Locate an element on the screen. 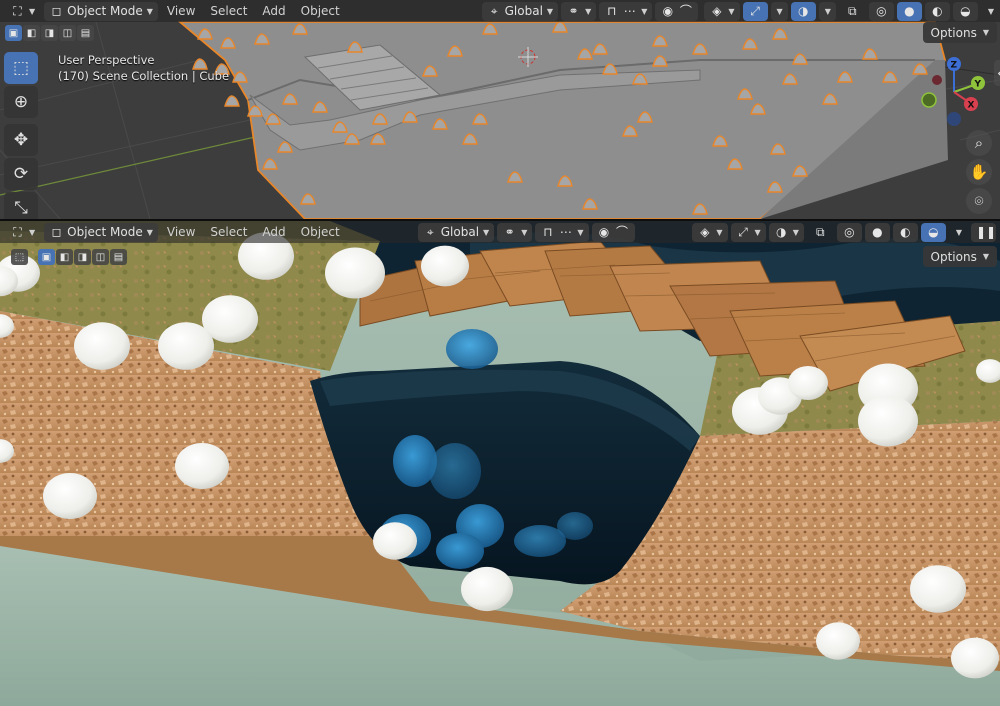 The width and height of the screenshot is (1000, 706). selection-mode-group-top: ▣ ◧ ◨ ◫ ▤ is located at coordinates (49, 33).